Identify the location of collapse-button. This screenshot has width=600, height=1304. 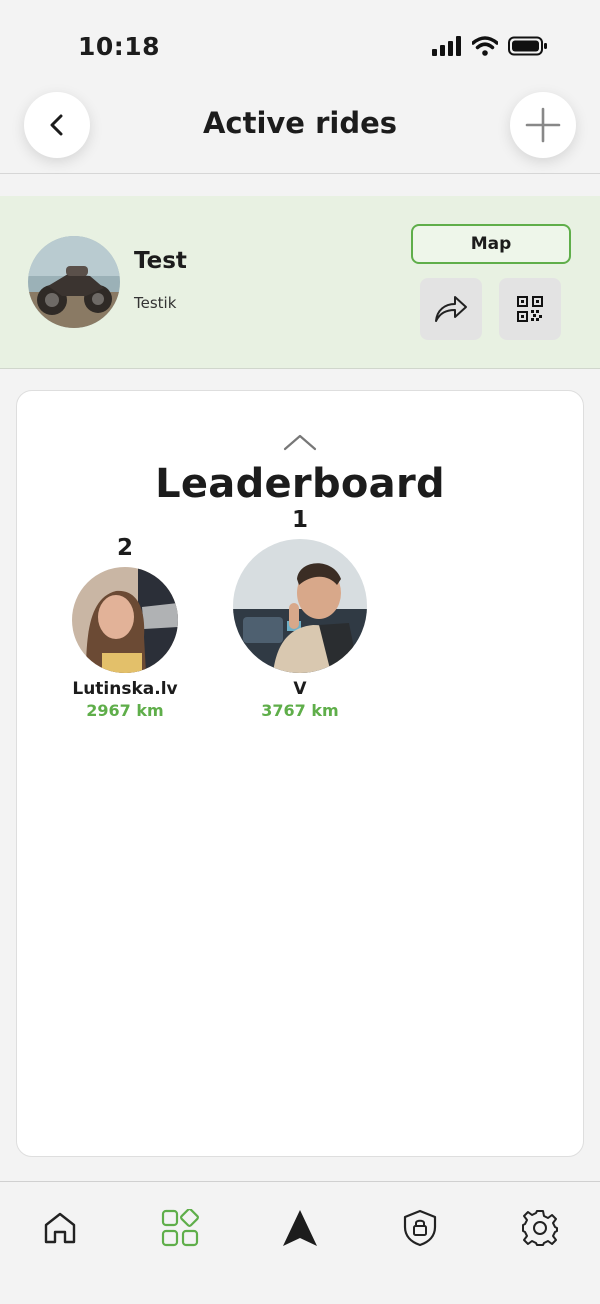
(300, 444).